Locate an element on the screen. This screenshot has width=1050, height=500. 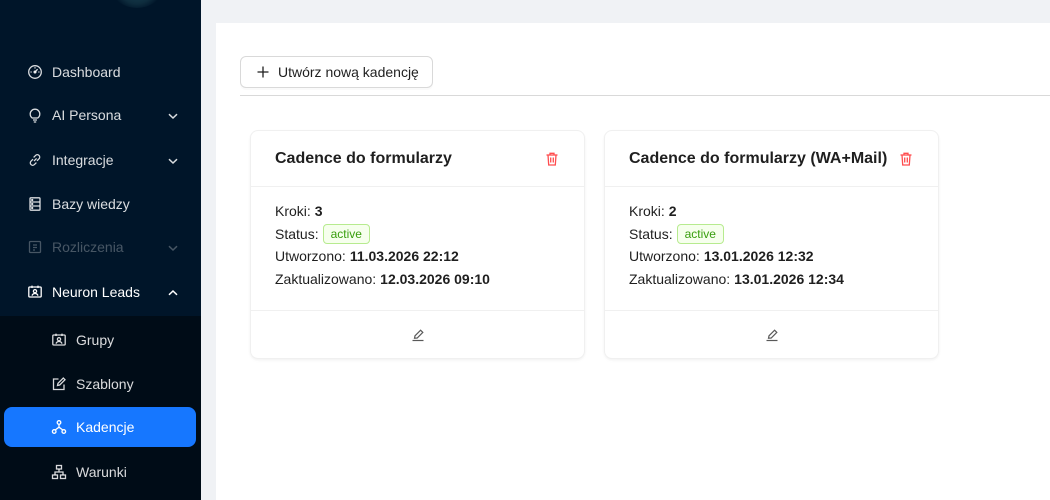
sidebar-item-grupy: Grupy is located at coordinates (100, 340).